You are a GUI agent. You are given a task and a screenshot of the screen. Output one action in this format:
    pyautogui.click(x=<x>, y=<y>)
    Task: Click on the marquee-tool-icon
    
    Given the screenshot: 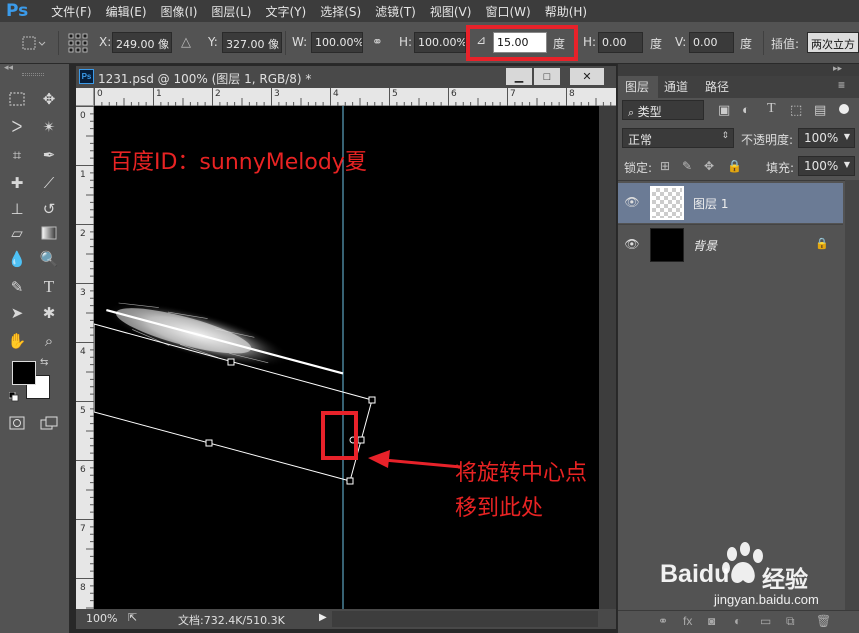 What is the action you would take?
    pyautogui.click(x=17, y=99)
    